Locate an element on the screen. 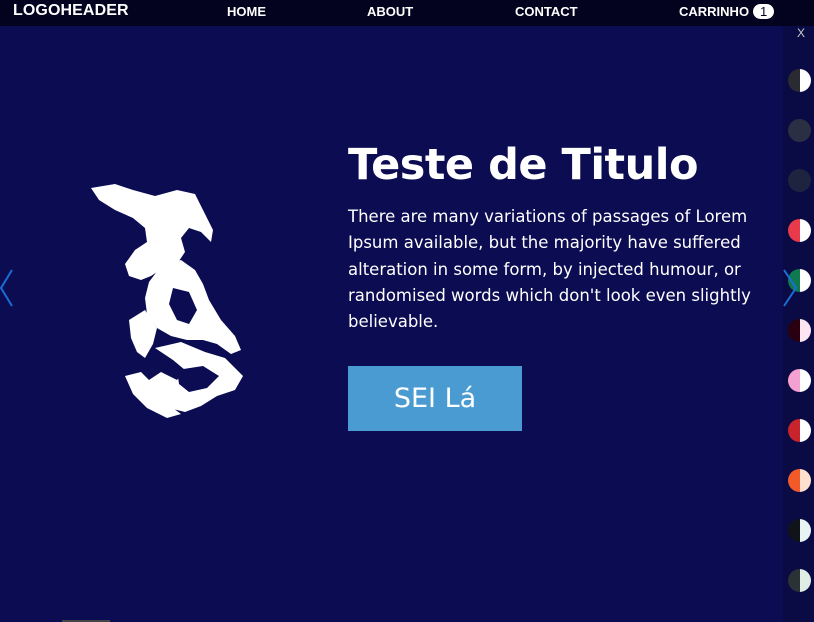  cart-count-badge: 1 is located at coordinates (764, 11).